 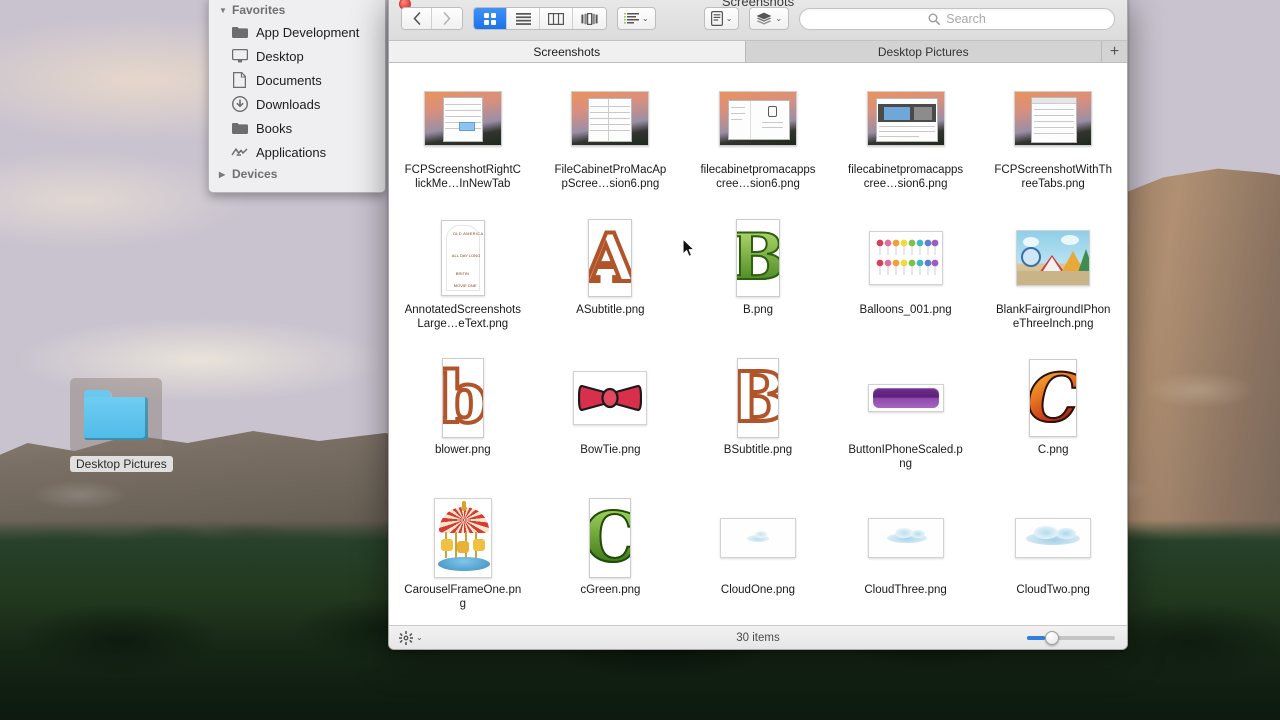 I want to click on file-item: CarouselFrameOne.png, so click(x=463, y=559).